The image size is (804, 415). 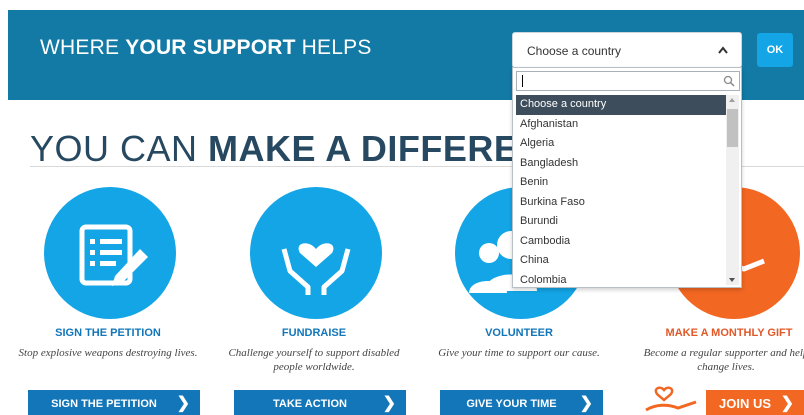 What do you see at coordinates (511, 404) in the screenshot?
I see `give-your-time-button-label: GIVE YOUR TIME` at bounding box center [511, 404].